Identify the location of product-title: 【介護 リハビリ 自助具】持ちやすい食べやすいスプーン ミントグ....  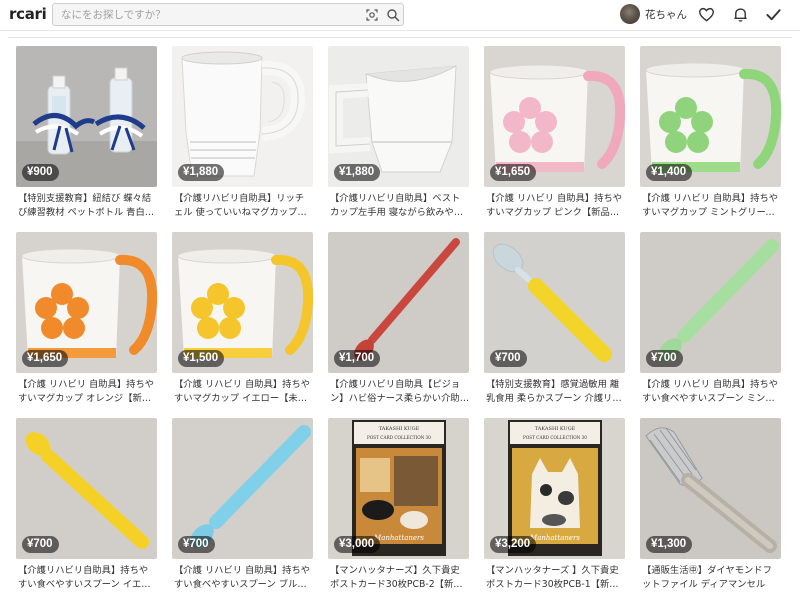
(711, 392).